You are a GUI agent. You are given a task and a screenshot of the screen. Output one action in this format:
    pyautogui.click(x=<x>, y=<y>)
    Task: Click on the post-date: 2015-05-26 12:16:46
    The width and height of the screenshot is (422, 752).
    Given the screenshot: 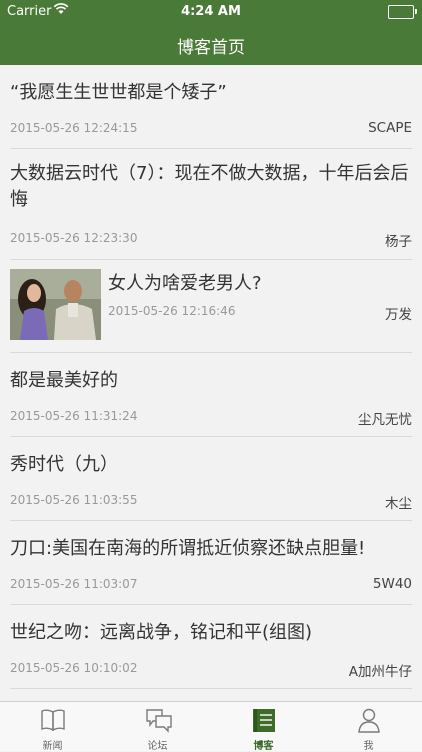 What is the action you would take?
    pyautogui.click(x=172, y=311)
    